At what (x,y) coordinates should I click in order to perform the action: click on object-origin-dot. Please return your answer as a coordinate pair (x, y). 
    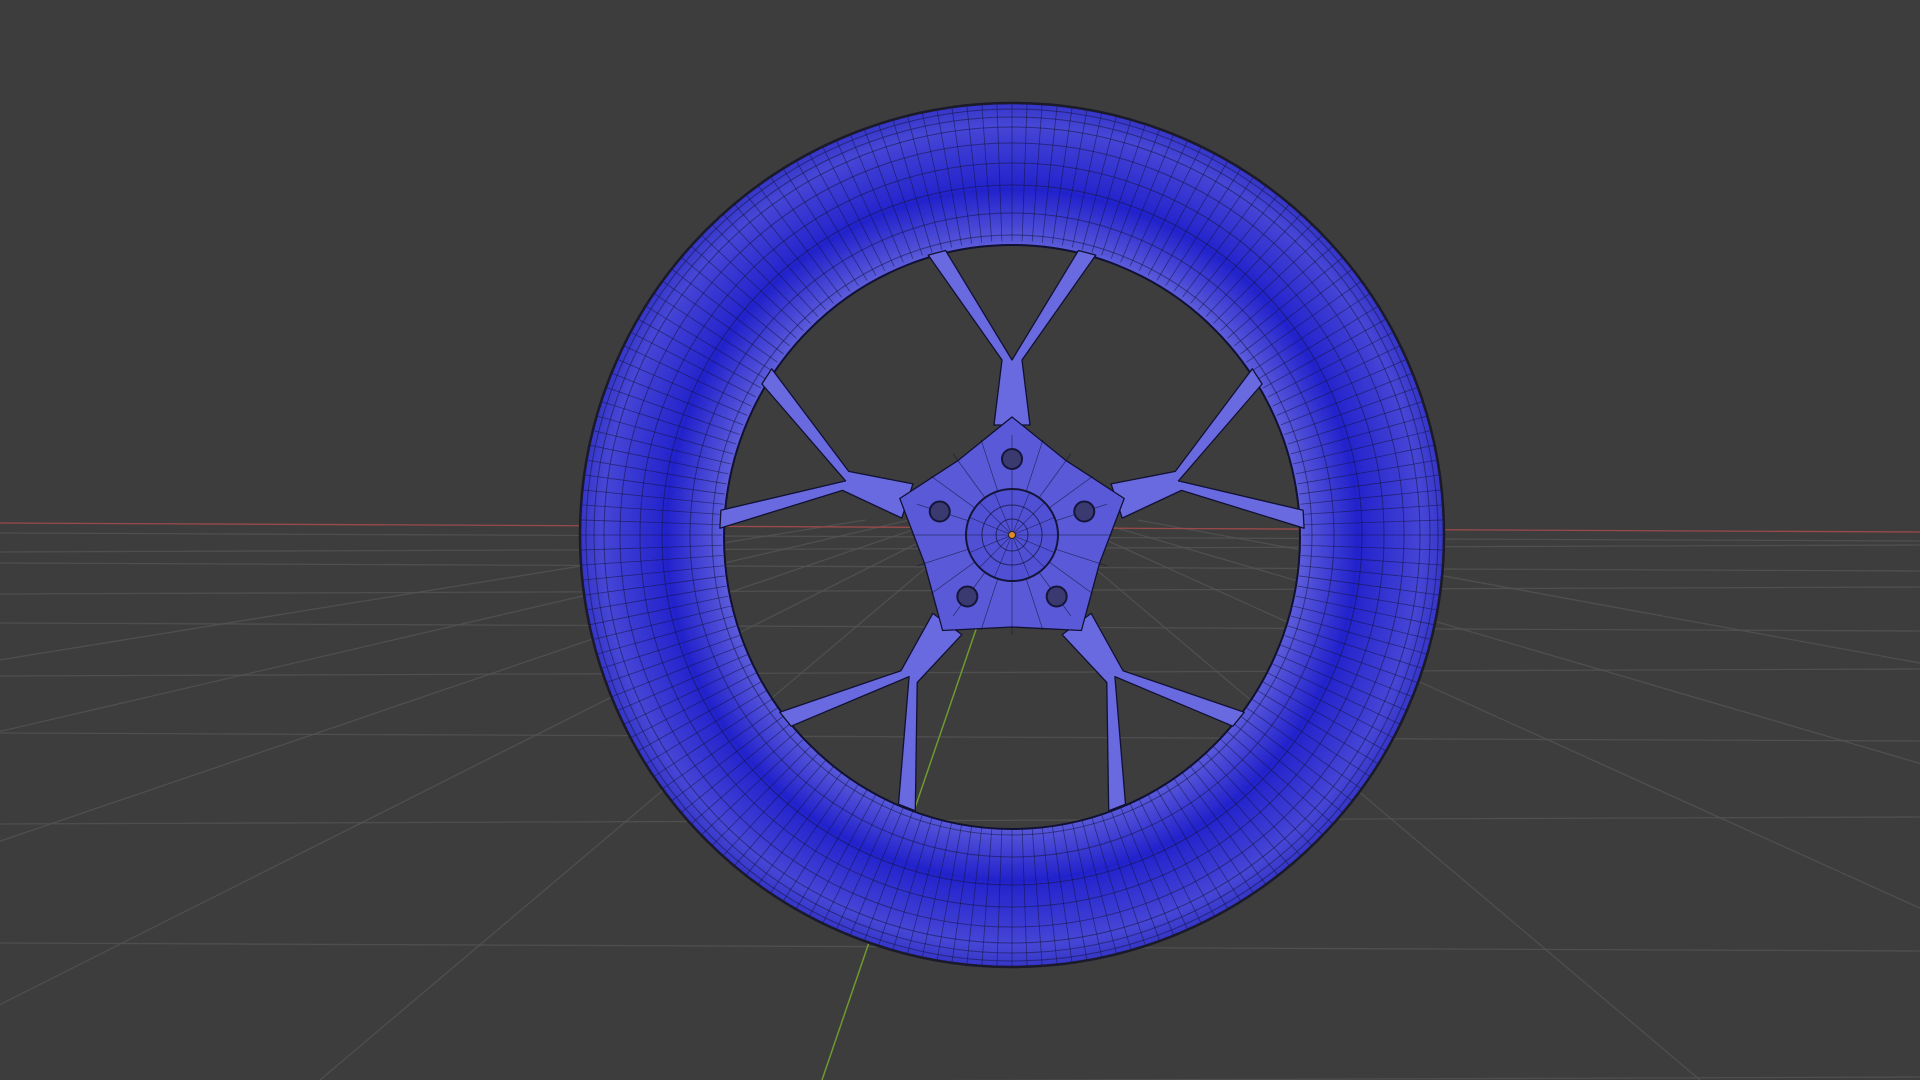
    Looking at the image, I should click on (1012, 535).